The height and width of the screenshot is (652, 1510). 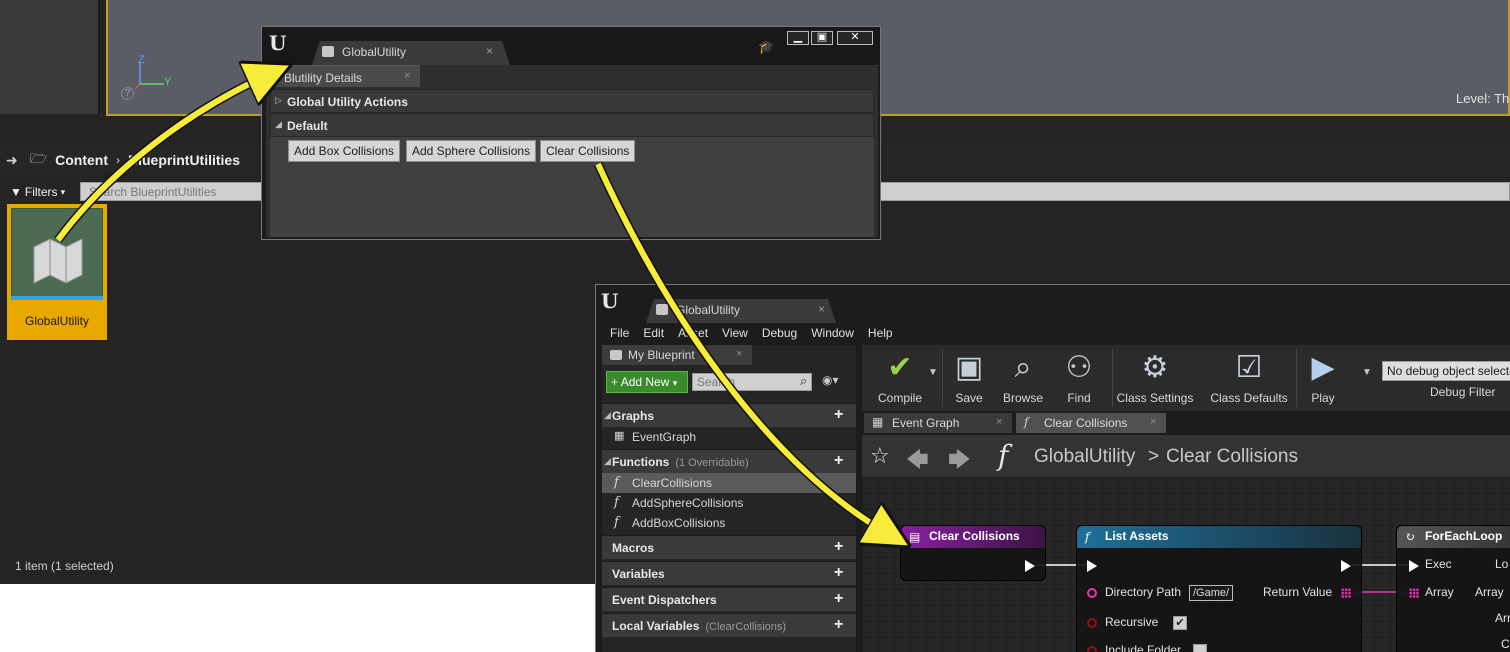 I want to click on pin-label: Include Folder, so click(x=1143, y=647).